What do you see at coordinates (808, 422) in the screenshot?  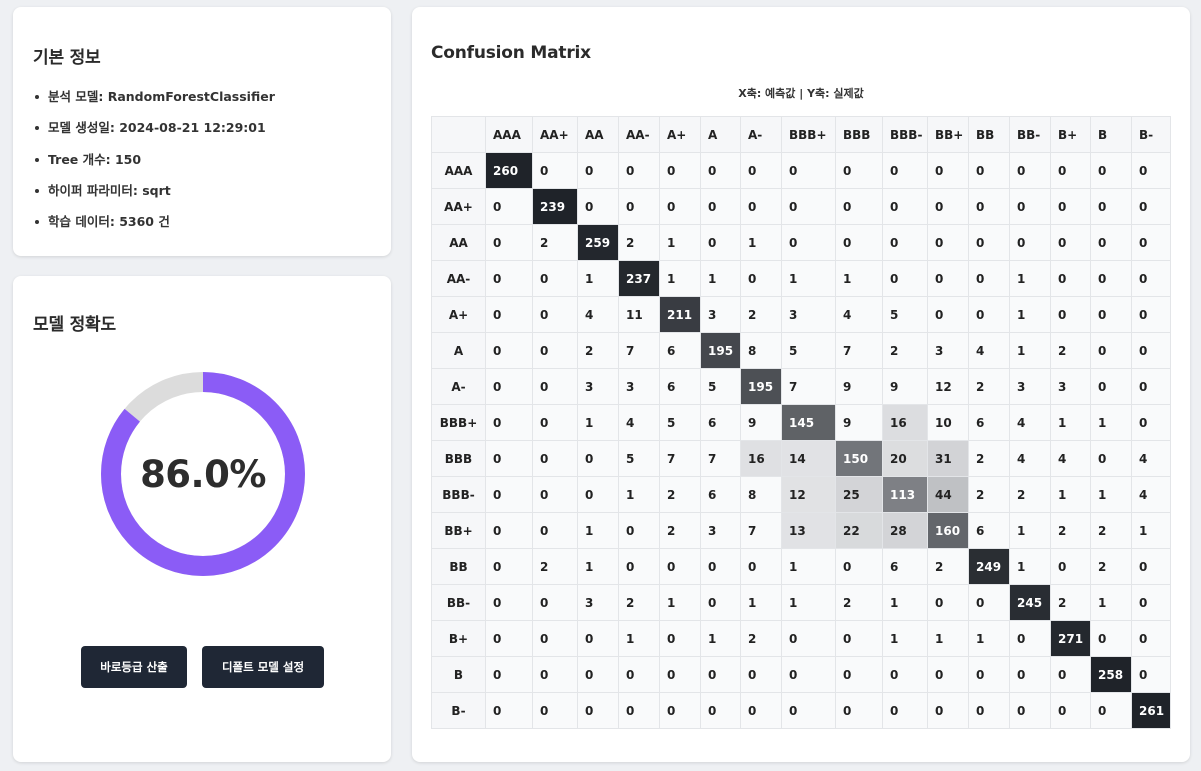 I see `matrix-cell: 145` at bounding box center [808, 422].